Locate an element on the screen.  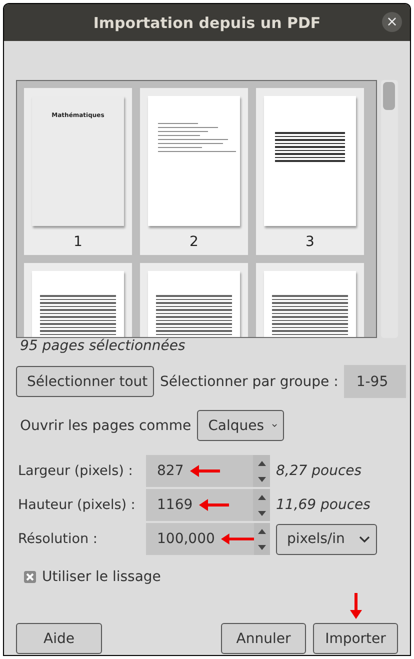
spin-field: 1169 is located at coordinates (208, 505).